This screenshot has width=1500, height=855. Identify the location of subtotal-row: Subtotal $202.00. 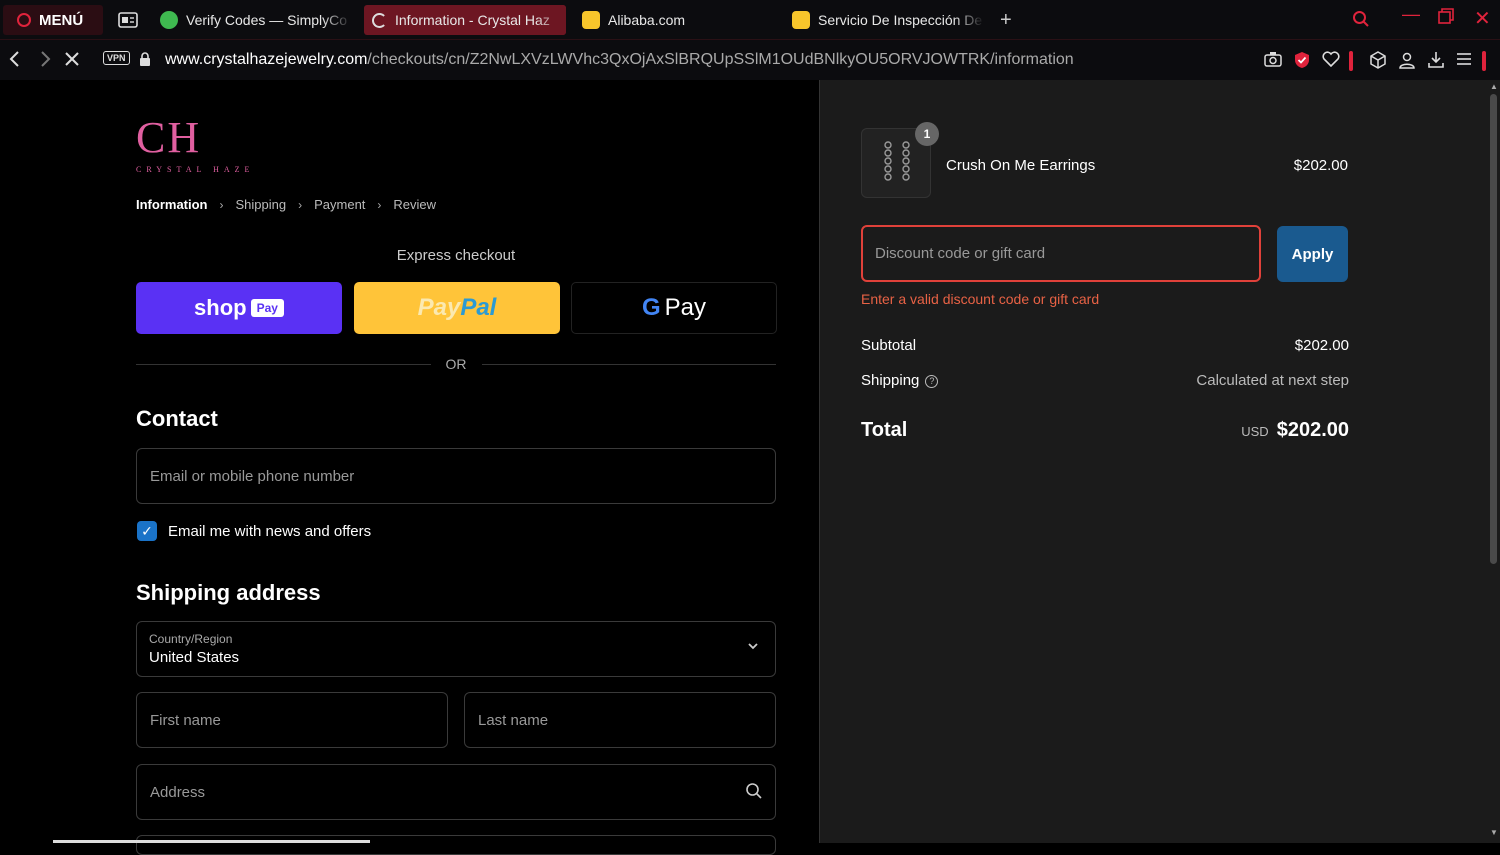
(1105, 345).